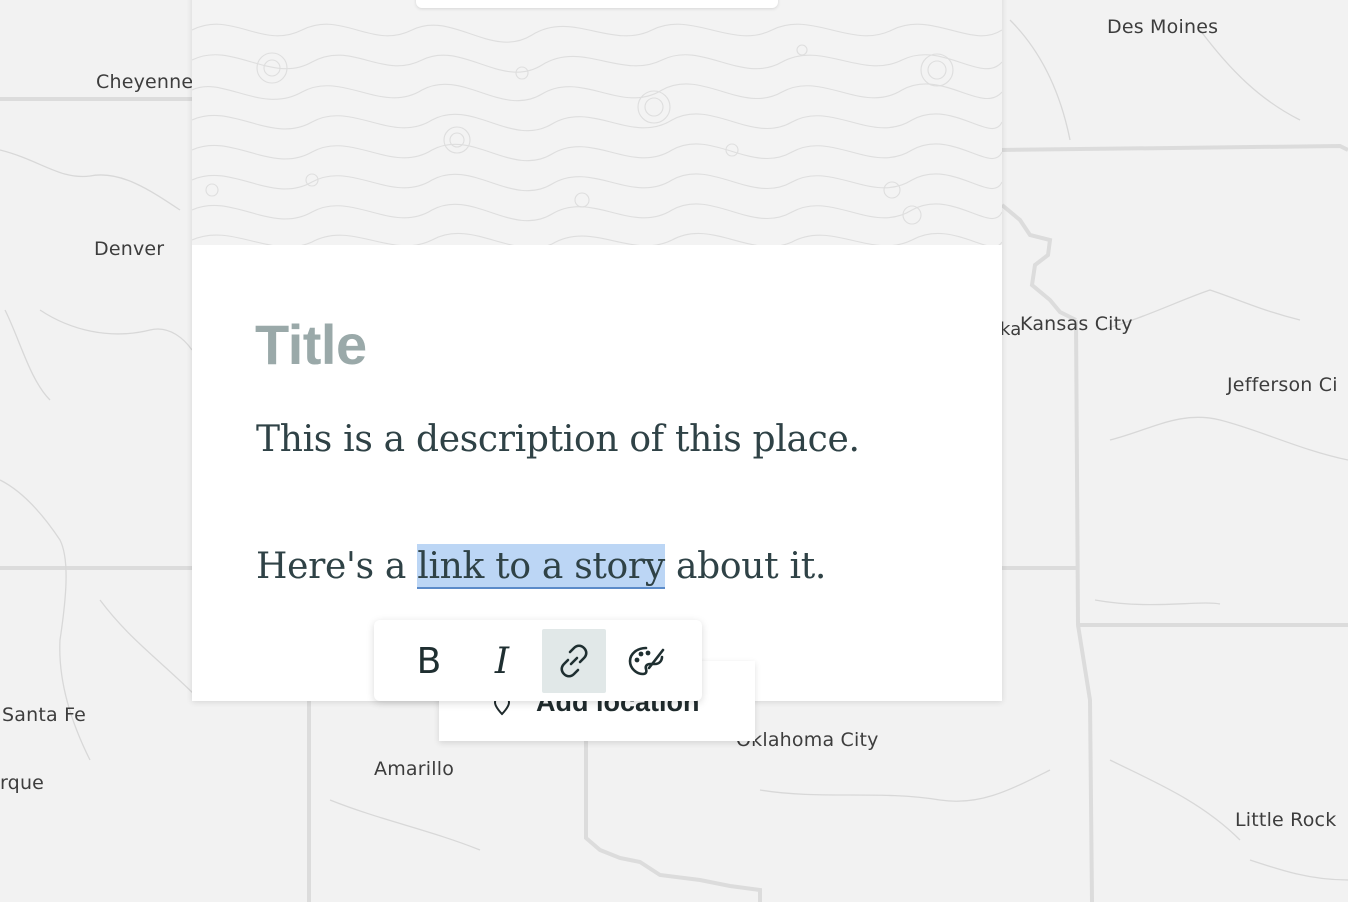 The height and width of the screenshot is (902, 1348). I want to click on city-label-cheyenne: Cheyenne, so click(145, 82).